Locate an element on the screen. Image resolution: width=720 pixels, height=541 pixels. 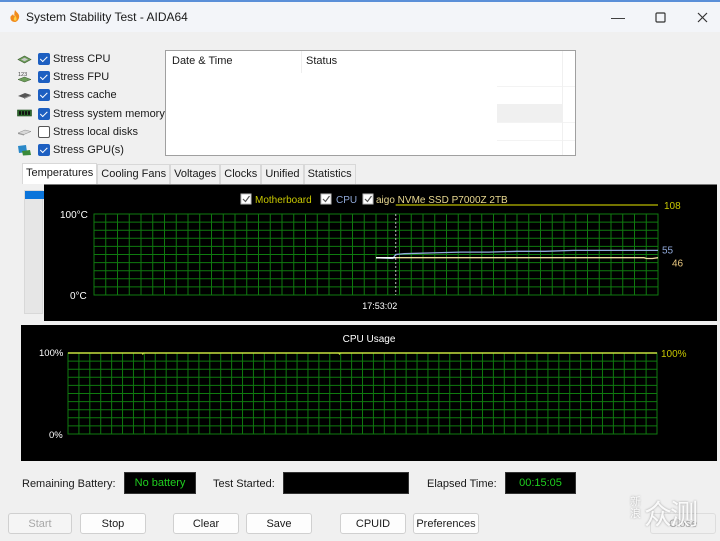
series-line-cpu-usage is located at coordinates (362, 354).